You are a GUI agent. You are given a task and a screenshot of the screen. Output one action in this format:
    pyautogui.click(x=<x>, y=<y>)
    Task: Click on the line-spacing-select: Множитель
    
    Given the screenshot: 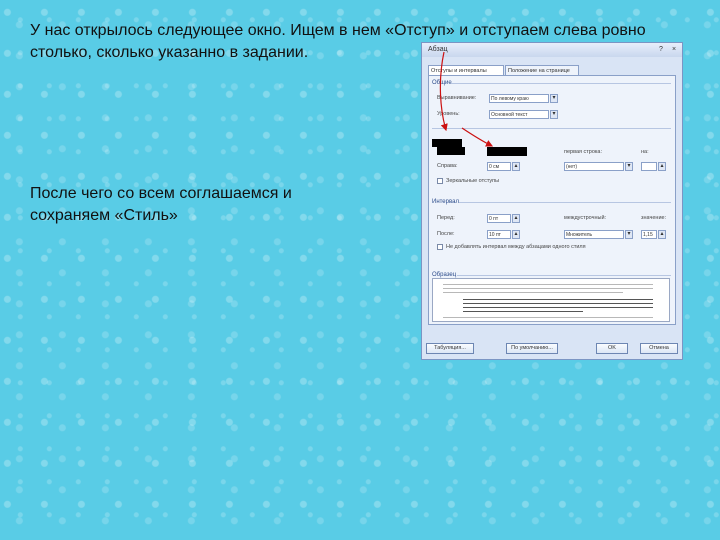 What is the action you would take?
    pyautogui.click(x=594, y=234)
    